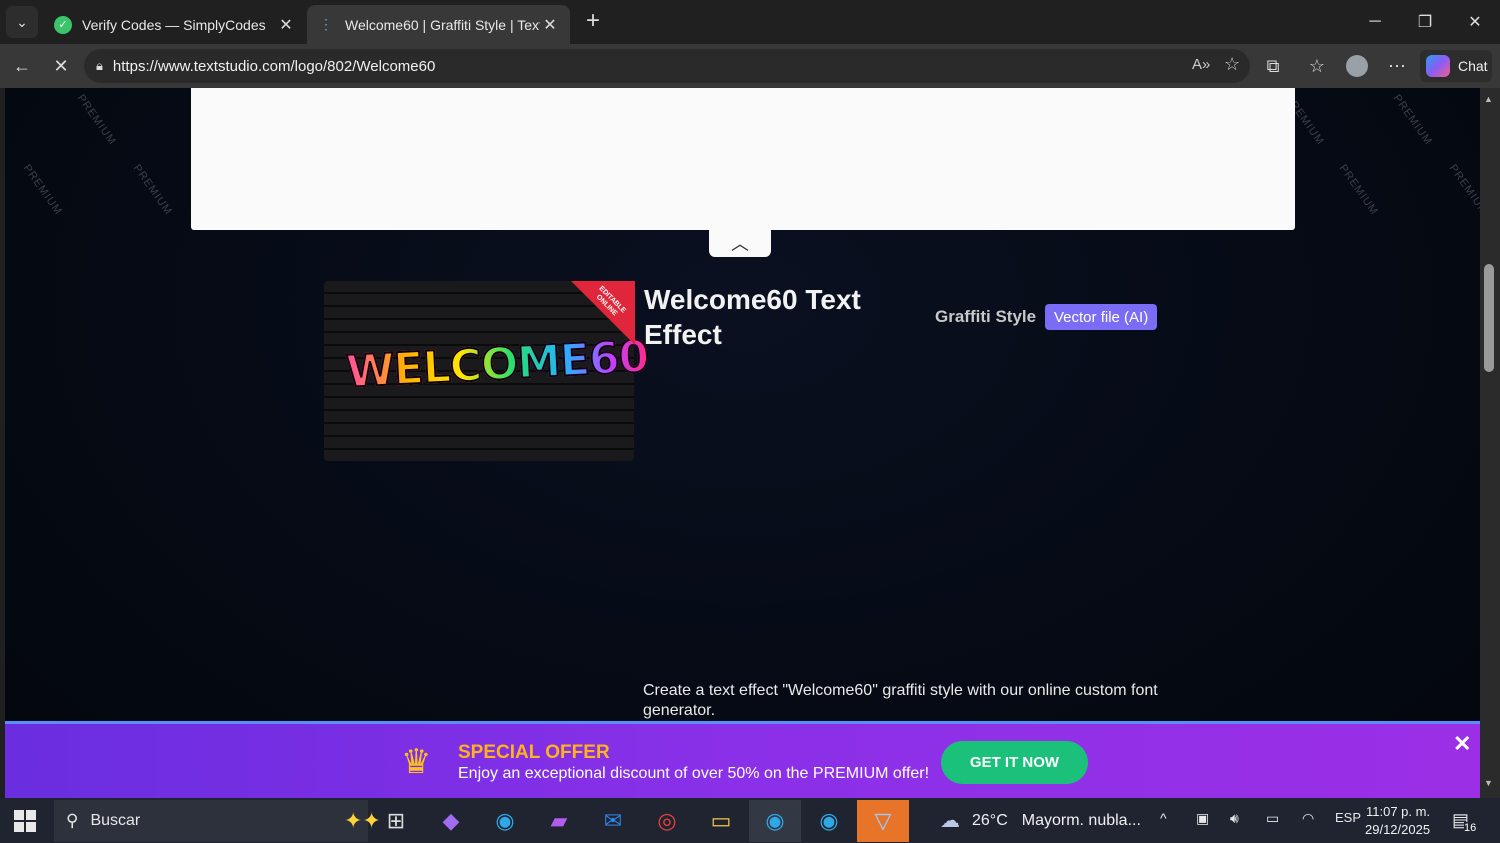 This screenshot has height=843, width=1500. I want to click on puzzle-icon: ⧉, so click(1273, 65).